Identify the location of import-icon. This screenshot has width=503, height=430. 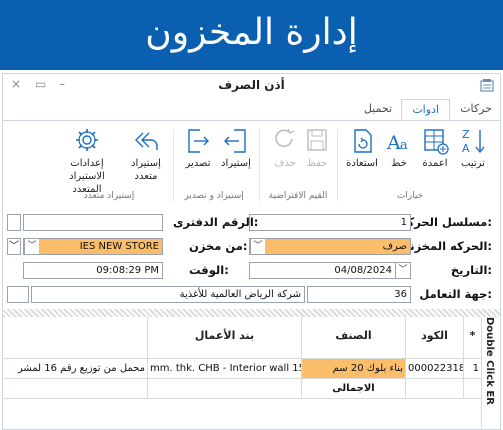
(235, 141).